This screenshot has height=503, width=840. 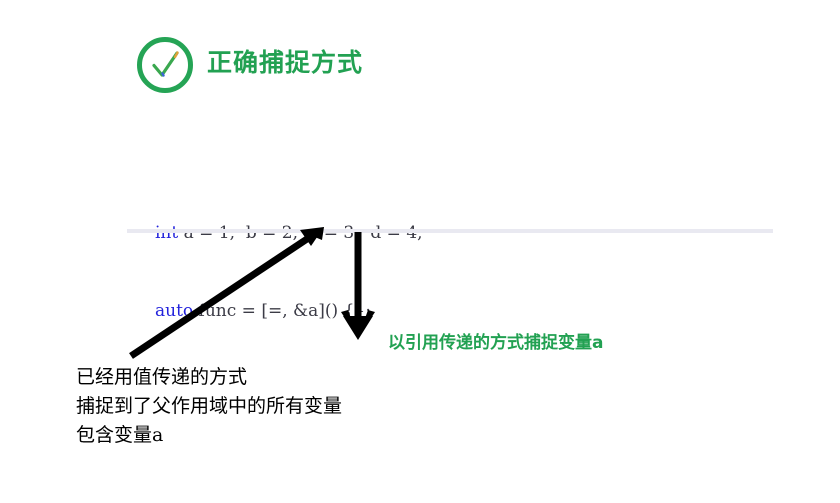 What do you see at coordinates (167, 233) in the screenshot?
I see `code-keyword: int` at bounding box center [167, 233].